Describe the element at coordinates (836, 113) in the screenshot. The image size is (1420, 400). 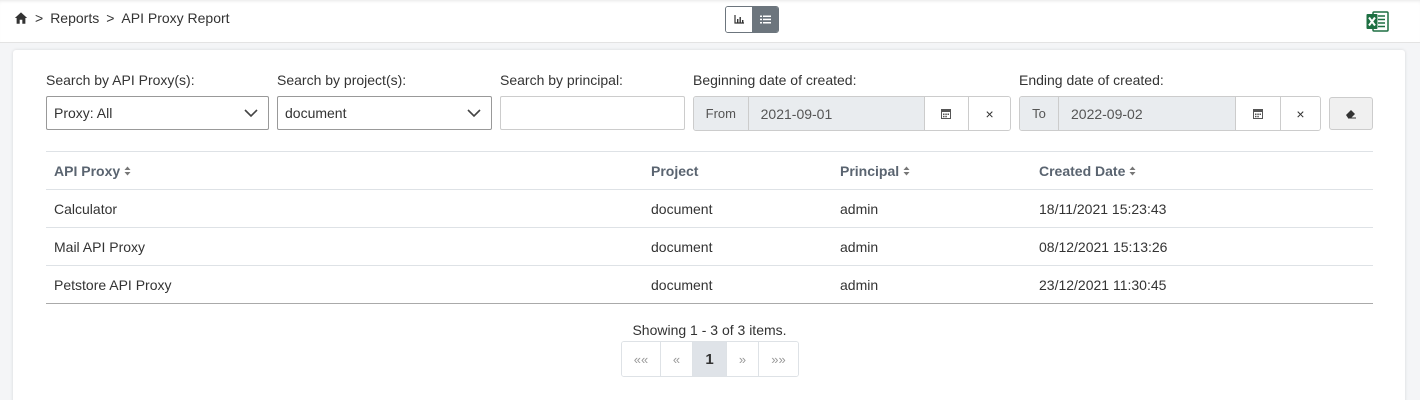
I see `begin-date-input: 2021-09-01` at that location.